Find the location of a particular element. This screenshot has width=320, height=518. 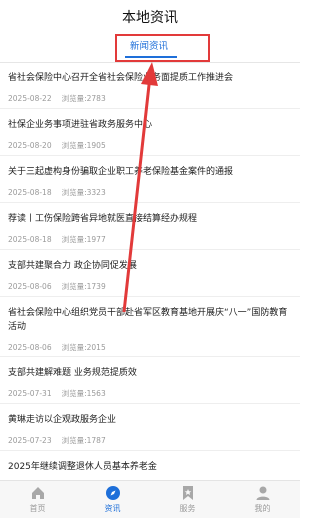

nav-label: 资讯 is located at coordinates (112, 508).